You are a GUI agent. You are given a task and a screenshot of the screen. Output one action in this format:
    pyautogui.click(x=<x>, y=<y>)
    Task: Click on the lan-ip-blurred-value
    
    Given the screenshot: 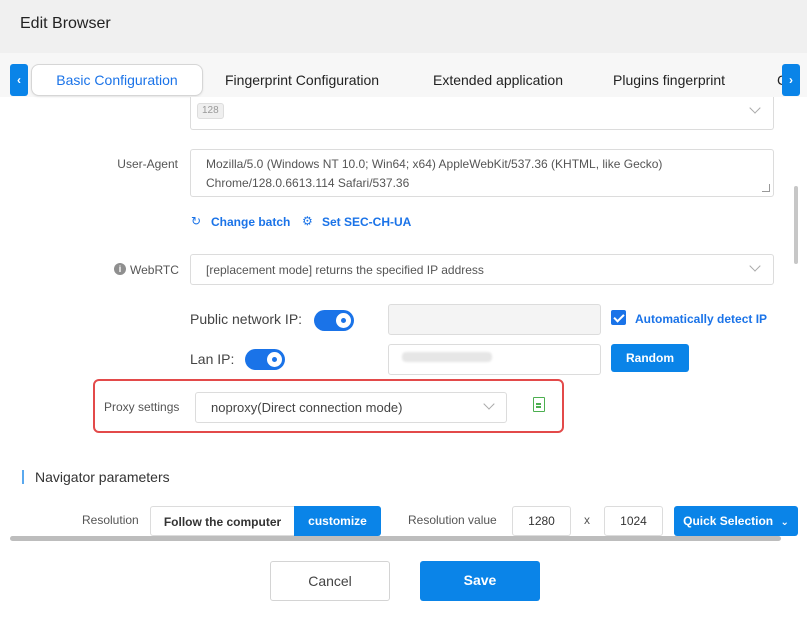 What is the action you would take?
    pyautogui.click(x=447, y=357)
    